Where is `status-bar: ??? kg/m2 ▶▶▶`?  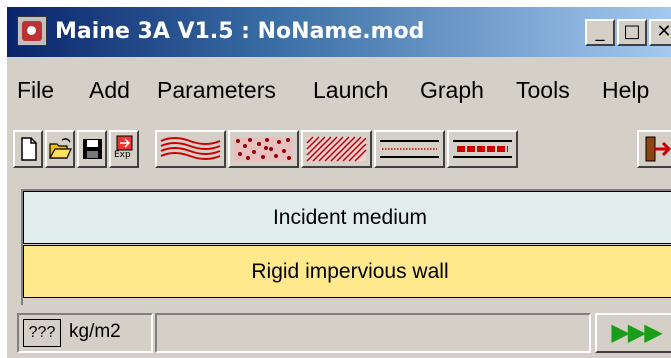
status-bar: ??? kg/m2 ▶▶▶ is located at coordinates (344, 333).